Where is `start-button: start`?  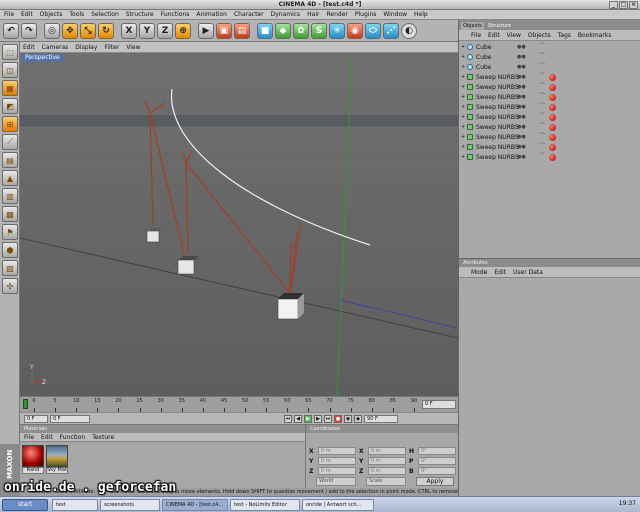
start-button: start is located at coordinates (25, 505).